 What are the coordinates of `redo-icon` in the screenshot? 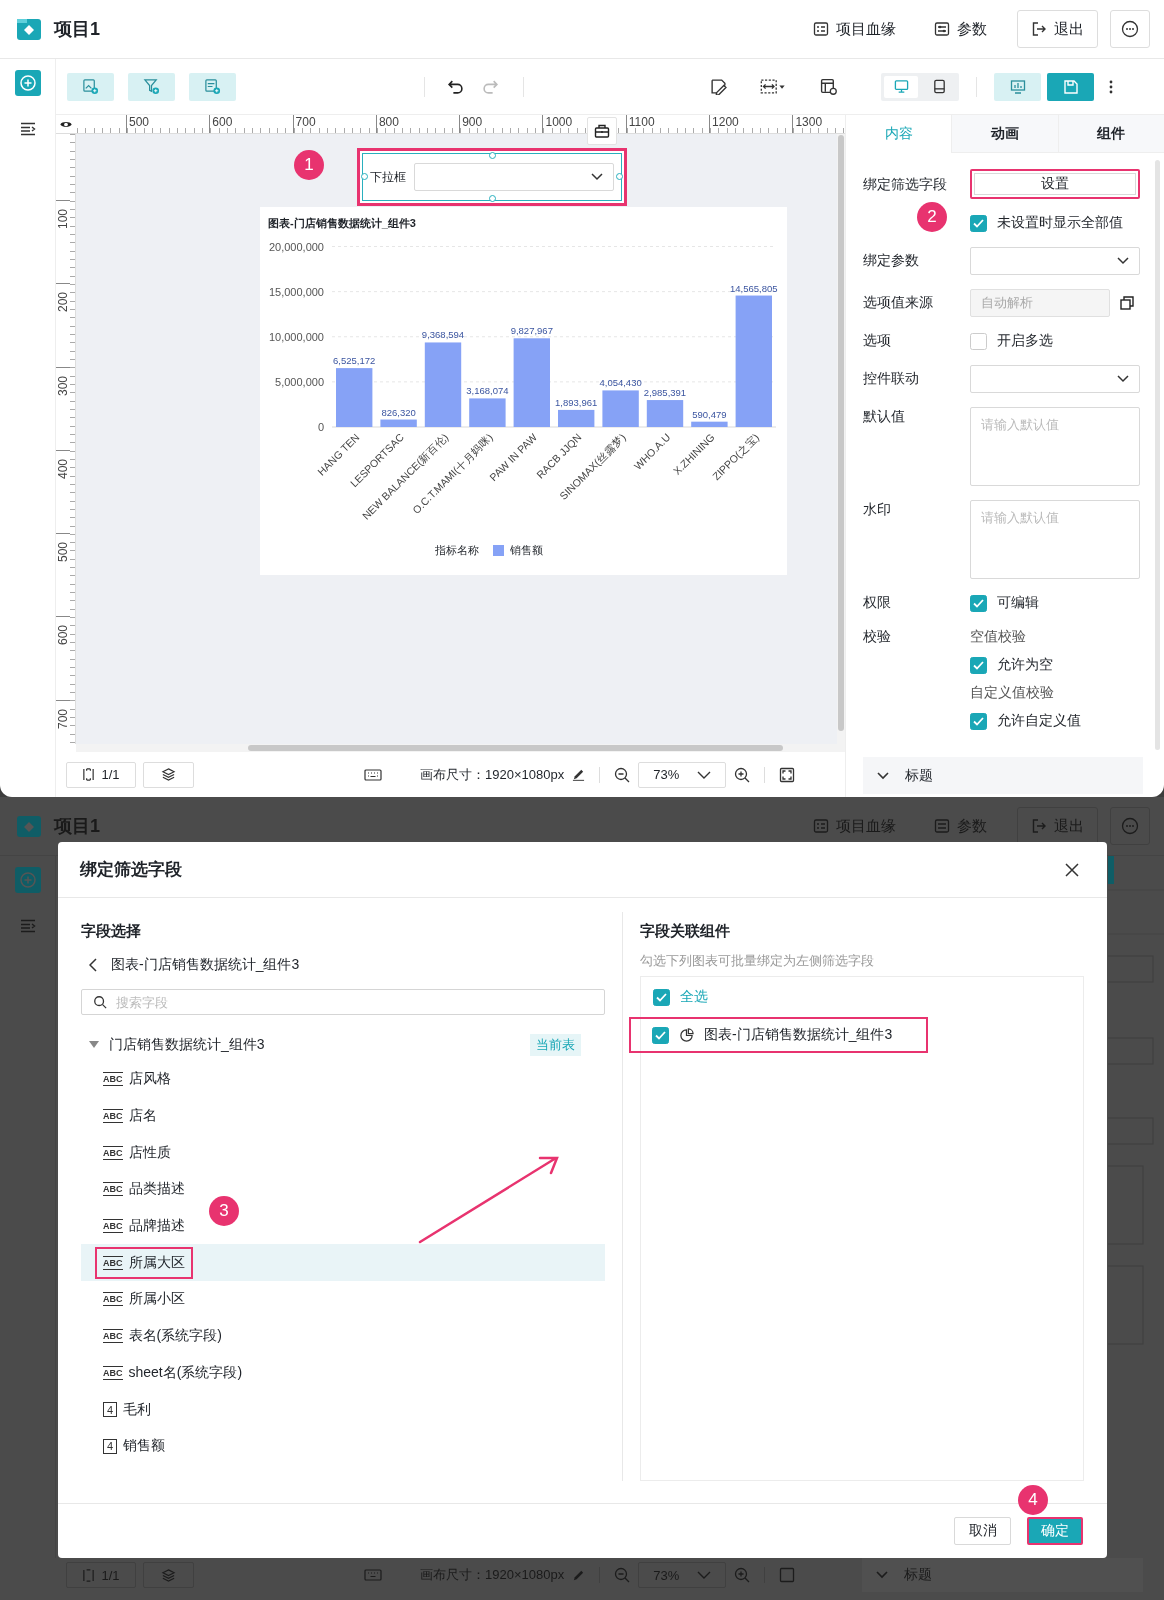 It's located at (490, 86).